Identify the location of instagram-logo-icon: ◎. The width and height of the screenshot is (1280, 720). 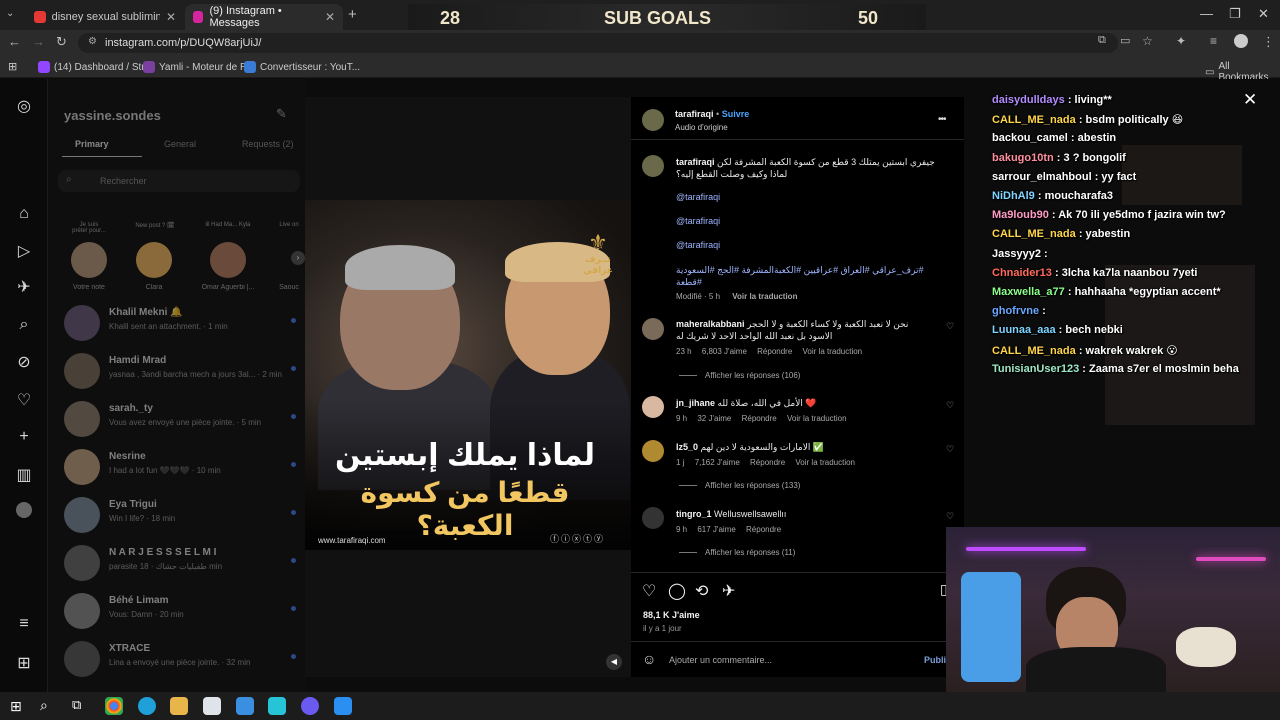
(24, 106).